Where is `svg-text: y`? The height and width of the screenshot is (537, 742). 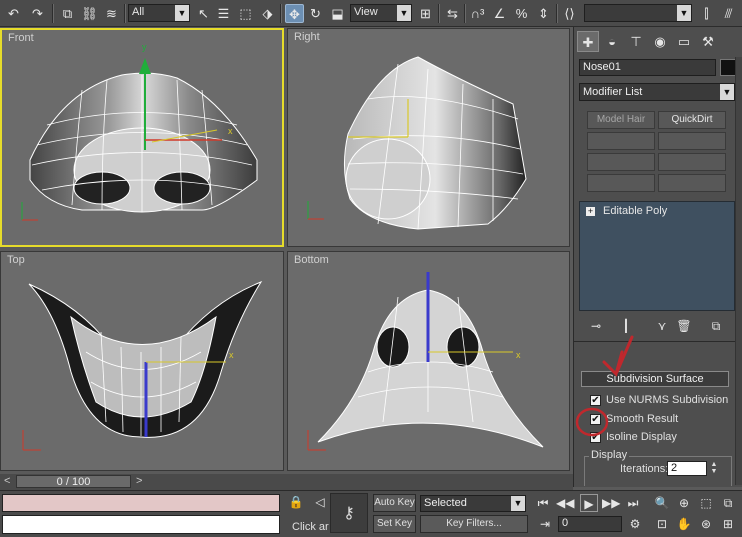 svg-text: y is located at coordinates (144, 47).